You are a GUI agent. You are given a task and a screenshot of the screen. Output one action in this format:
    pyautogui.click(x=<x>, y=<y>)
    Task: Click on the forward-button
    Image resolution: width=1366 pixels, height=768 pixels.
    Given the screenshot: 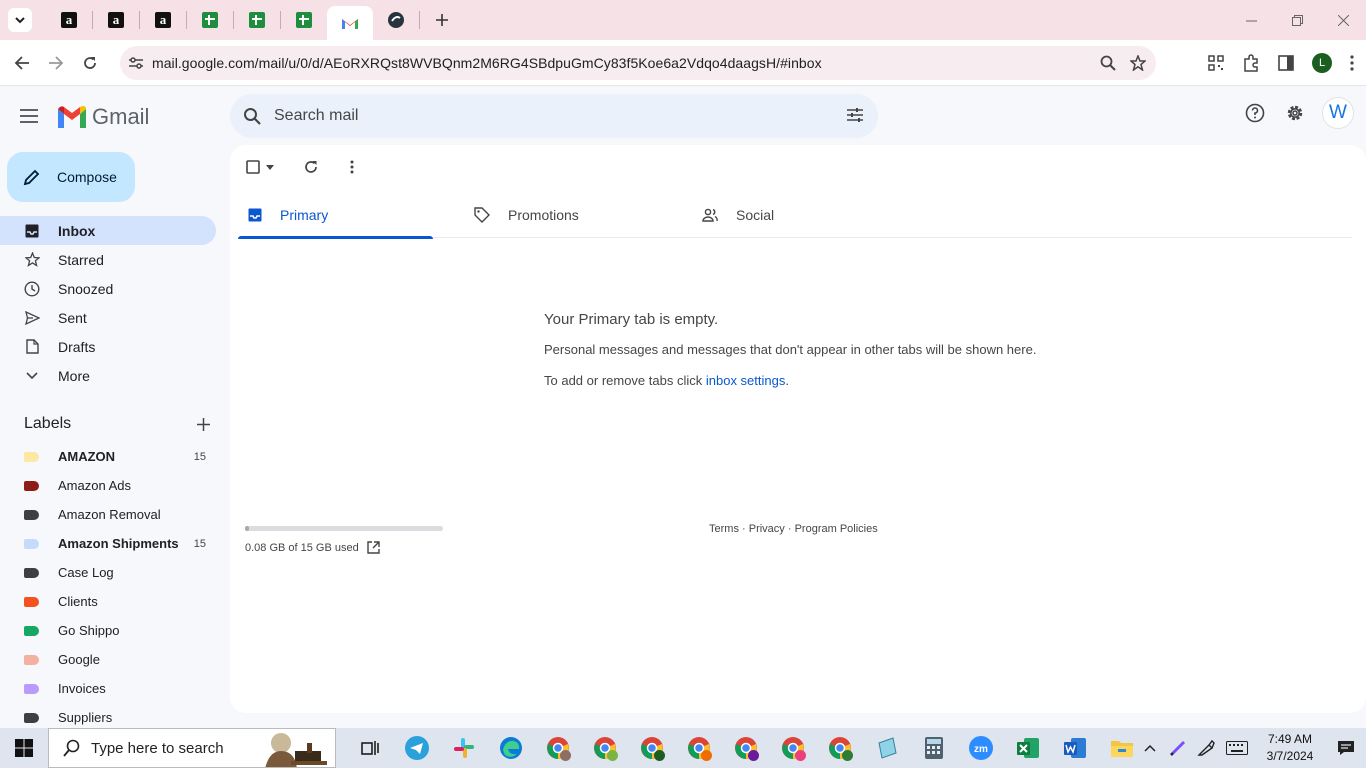 What is the action you would take?
    pyautogui.click(x=56, y=63)
    